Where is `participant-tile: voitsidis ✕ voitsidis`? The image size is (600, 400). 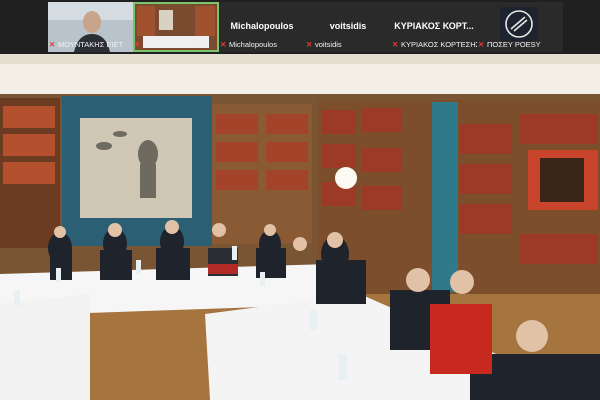 participant-tile: voitsidis ✕ voitsidis is located at coordinates (348, 27).